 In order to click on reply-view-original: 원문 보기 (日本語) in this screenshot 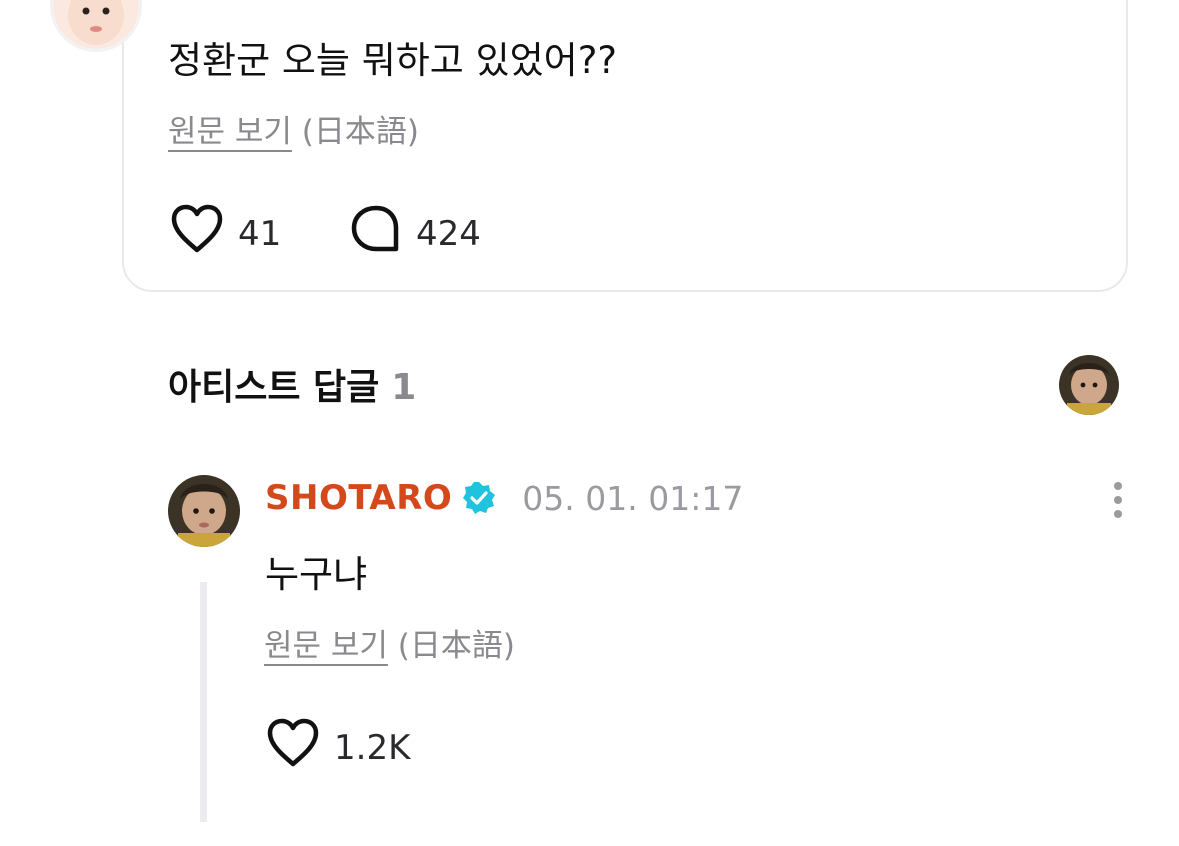, I will do `click(389, 642)`.